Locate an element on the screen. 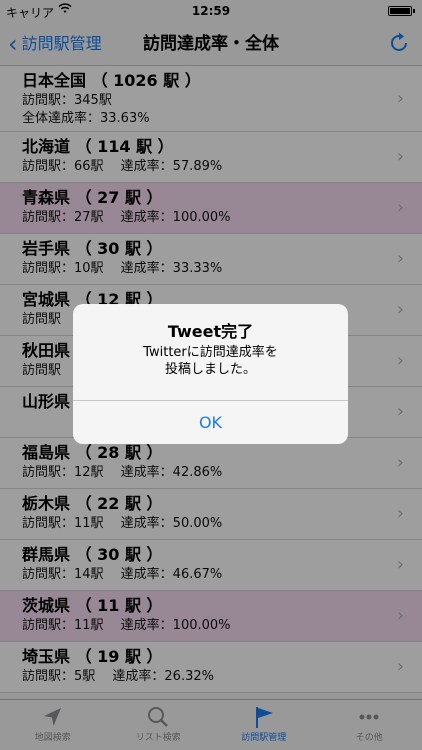  alert-dialog: Tweet完了 Twitterに訪問達成率を 投稿しました。 OK is located at coordinates (210, 374).